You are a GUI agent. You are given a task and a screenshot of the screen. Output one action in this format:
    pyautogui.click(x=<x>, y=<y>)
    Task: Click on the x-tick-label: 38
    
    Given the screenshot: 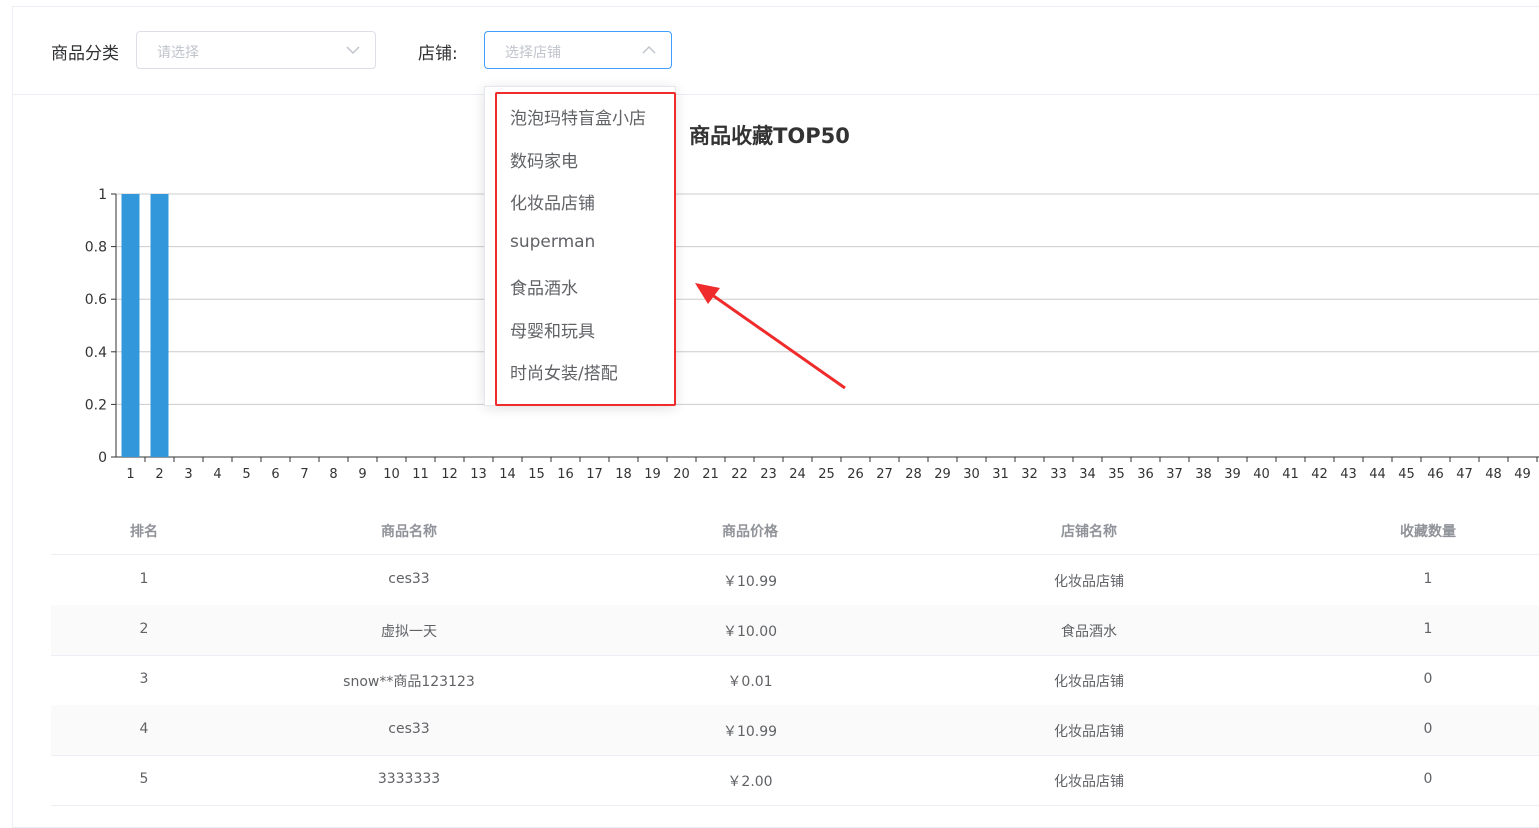 What is the action you would take?
    pyautogui.click(x=1203, y=474)
    